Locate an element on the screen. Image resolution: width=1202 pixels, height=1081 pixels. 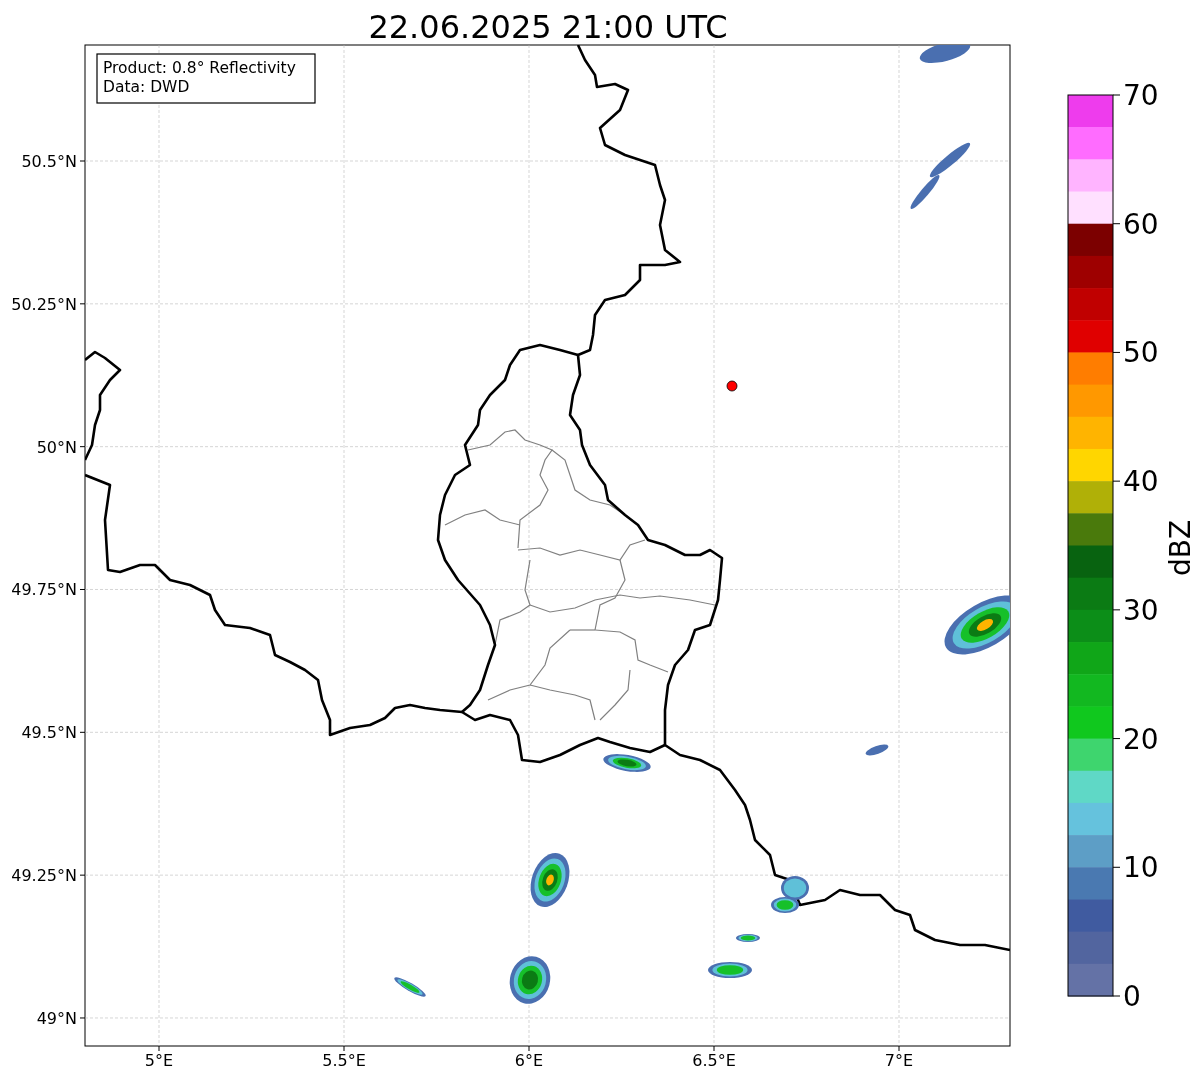
colorbar-tick-label: 20 is located at coordinates (1141, 739).